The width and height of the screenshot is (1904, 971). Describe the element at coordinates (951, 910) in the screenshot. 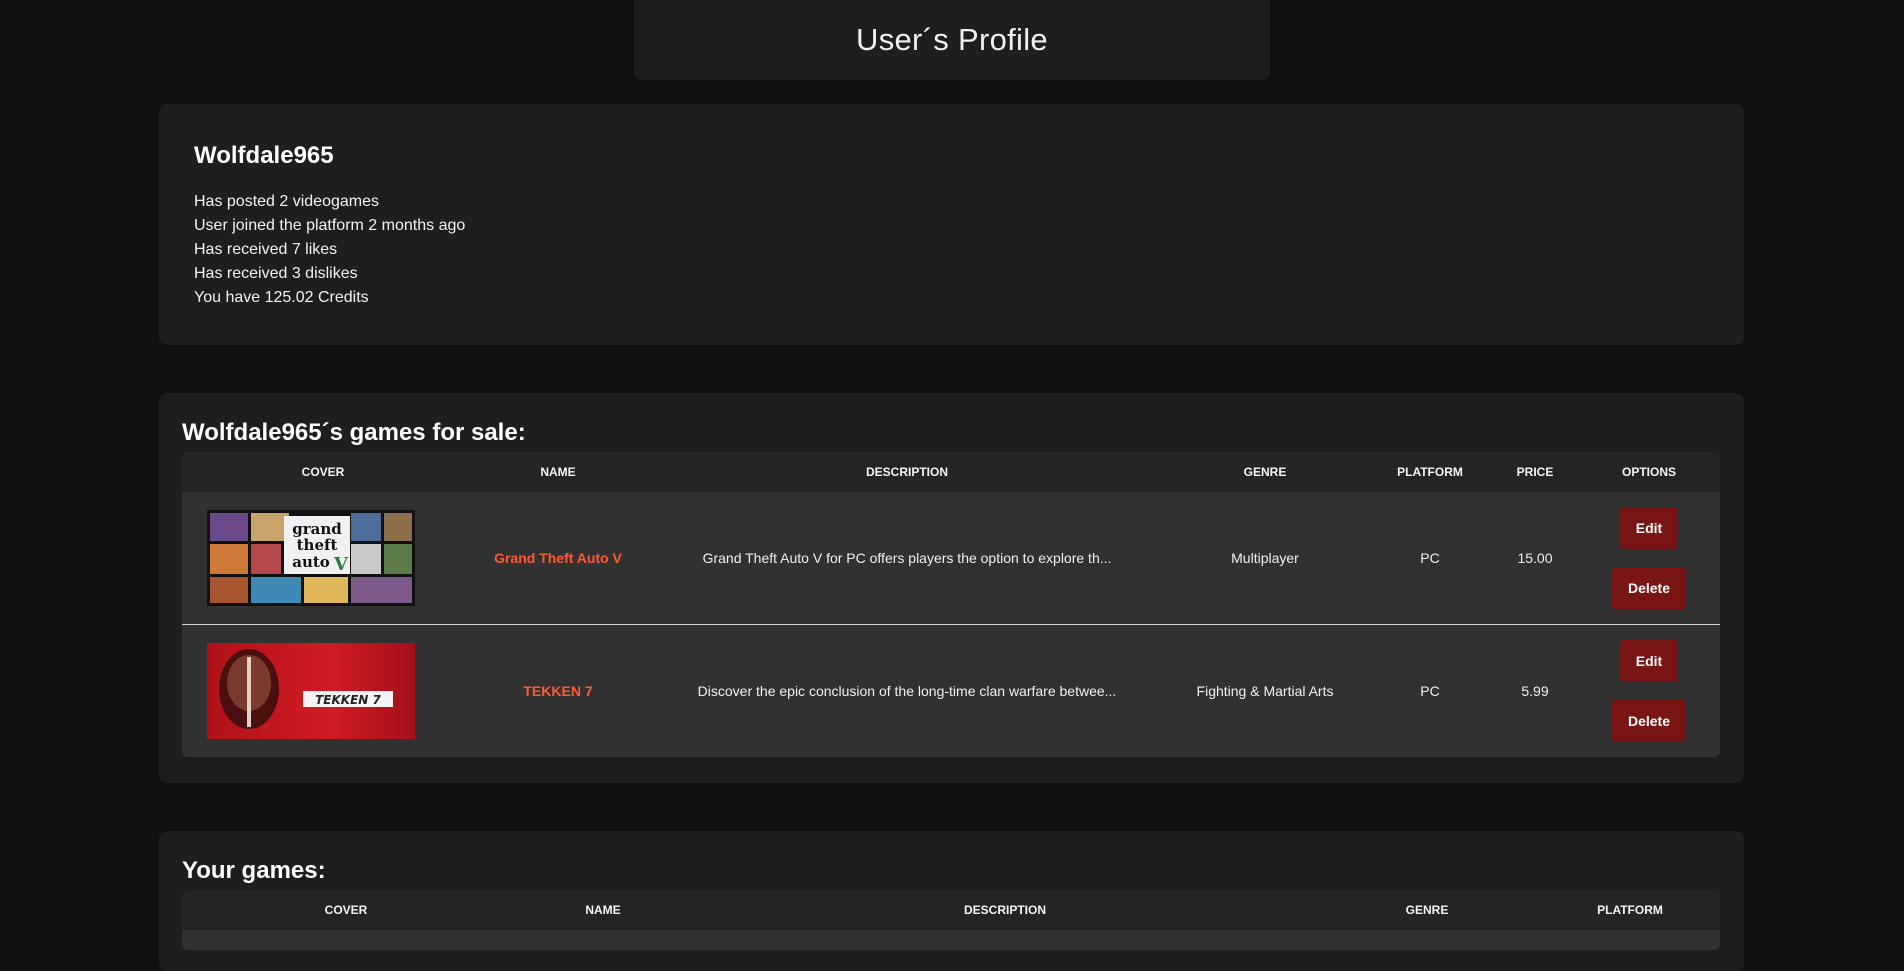

I see `table-header: COVER NAME DESCRIPTION GENRE PLATFORM` at that location.